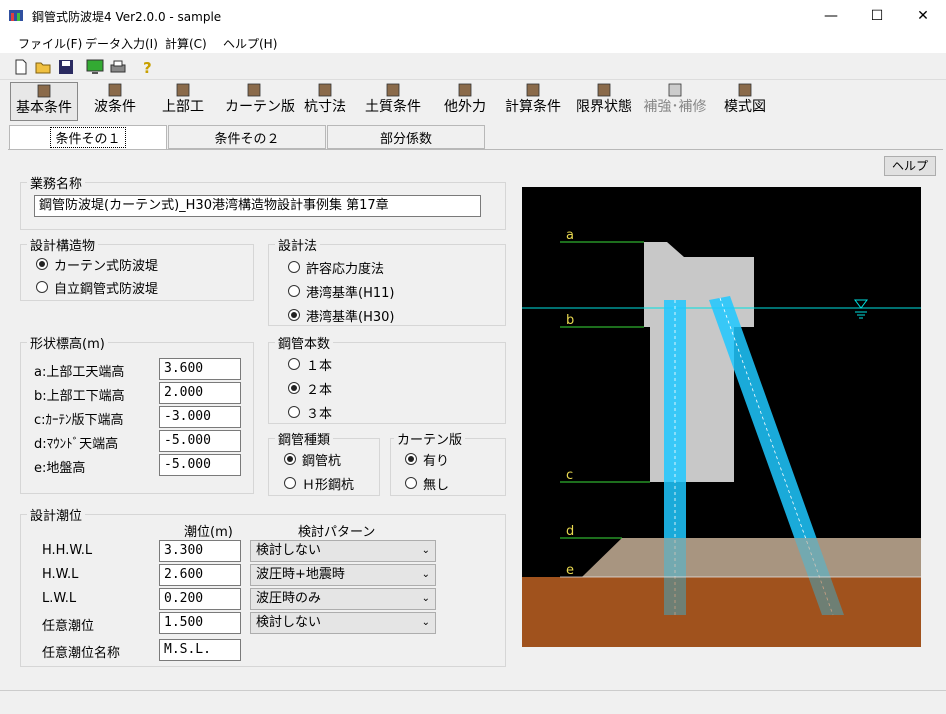 The height and width of the screenshot is (714, 946). I want to click on schematic-icon, so click(745, 90).